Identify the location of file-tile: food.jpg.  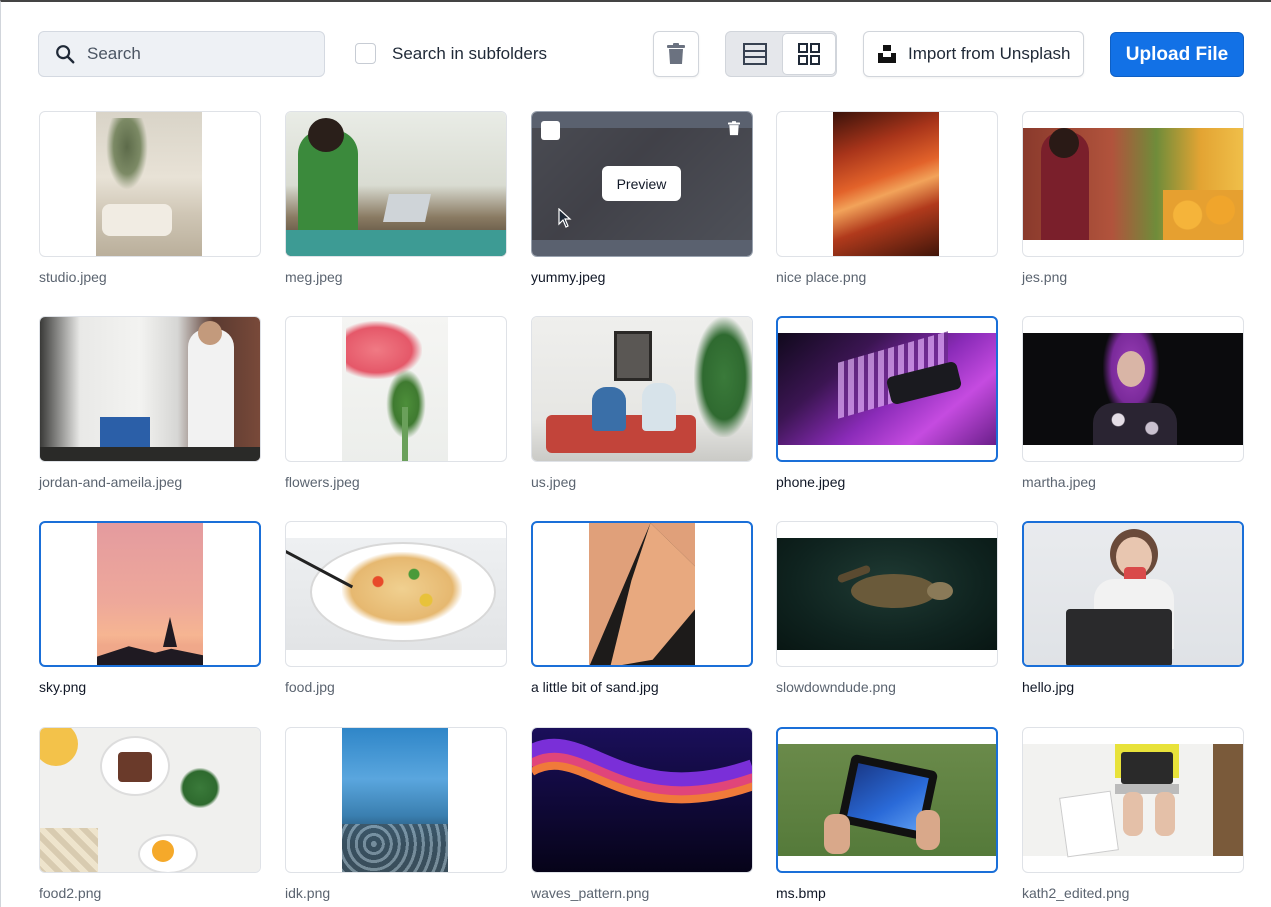
(396, 608).